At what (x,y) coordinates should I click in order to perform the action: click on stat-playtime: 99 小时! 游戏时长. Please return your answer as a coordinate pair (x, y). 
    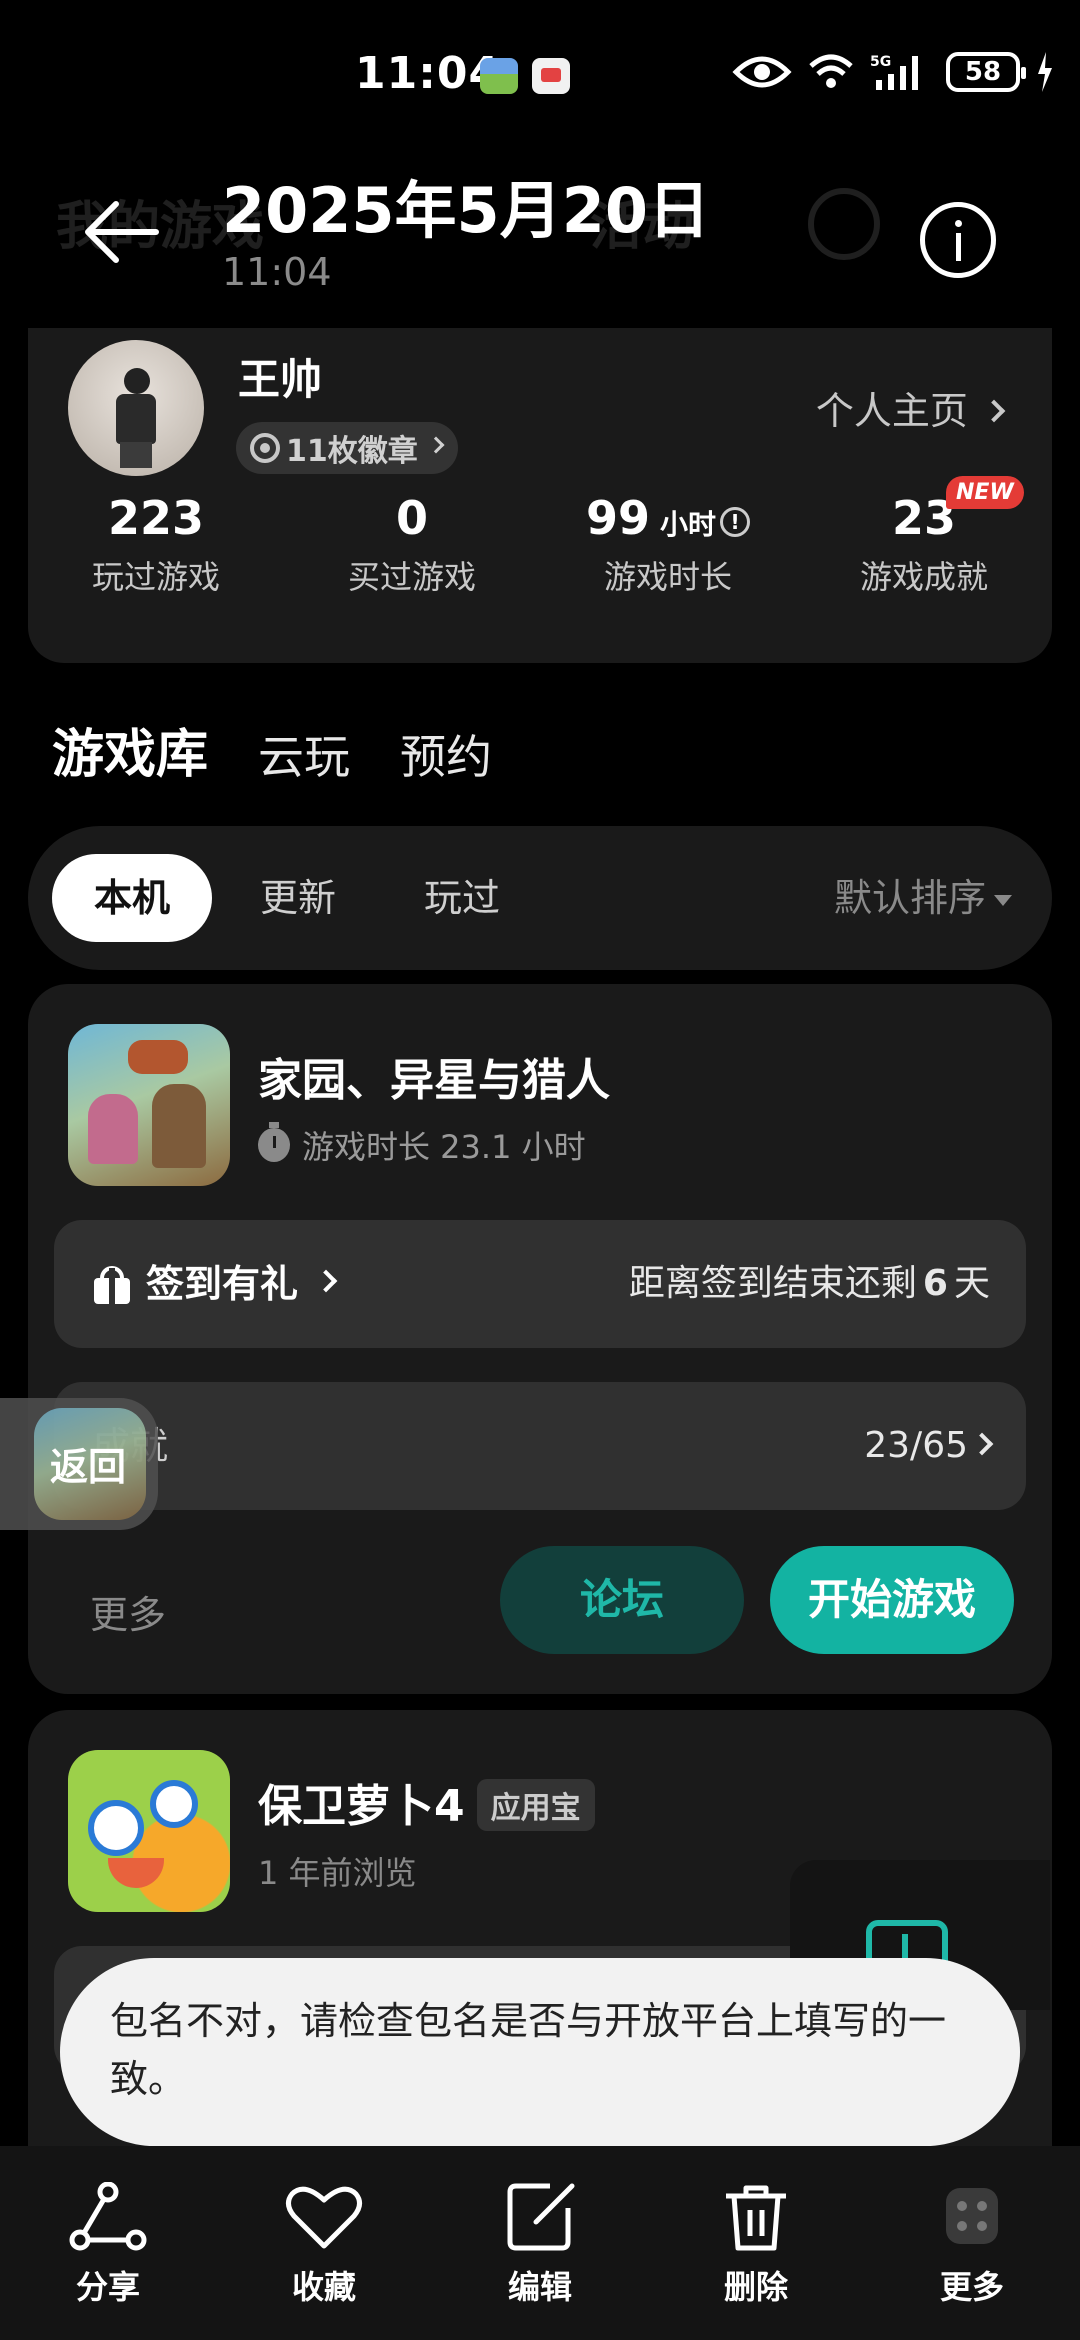
    Looking at the image, I should click on (668, 543).